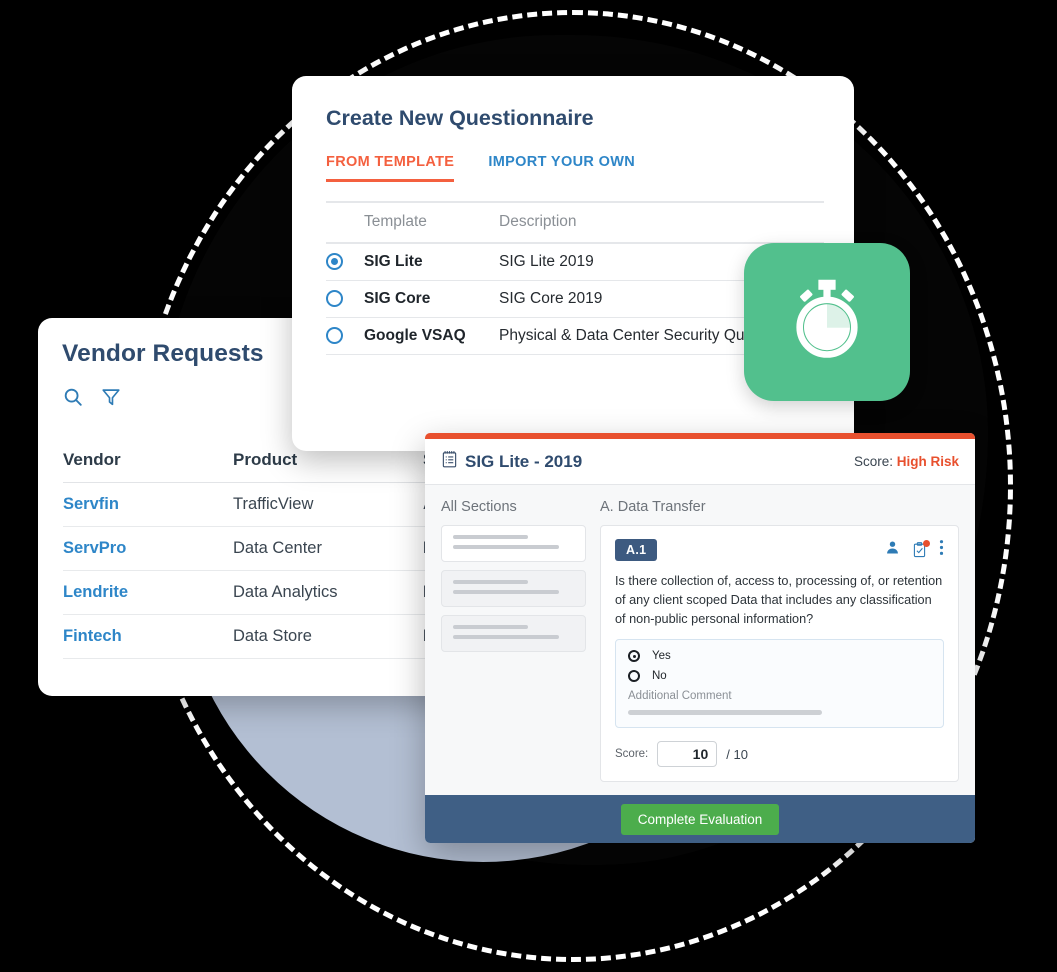  Describe the element at coordinates (92, 397) in the screenshot. I see `vendor-requests-toolbar` at that location.